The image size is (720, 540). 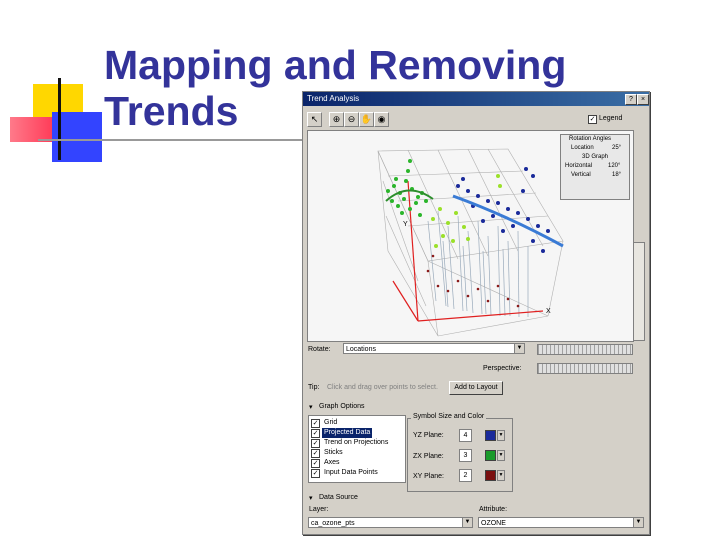 I want to click on rotate-select: Locations ▼, so click(x=434, y=348).